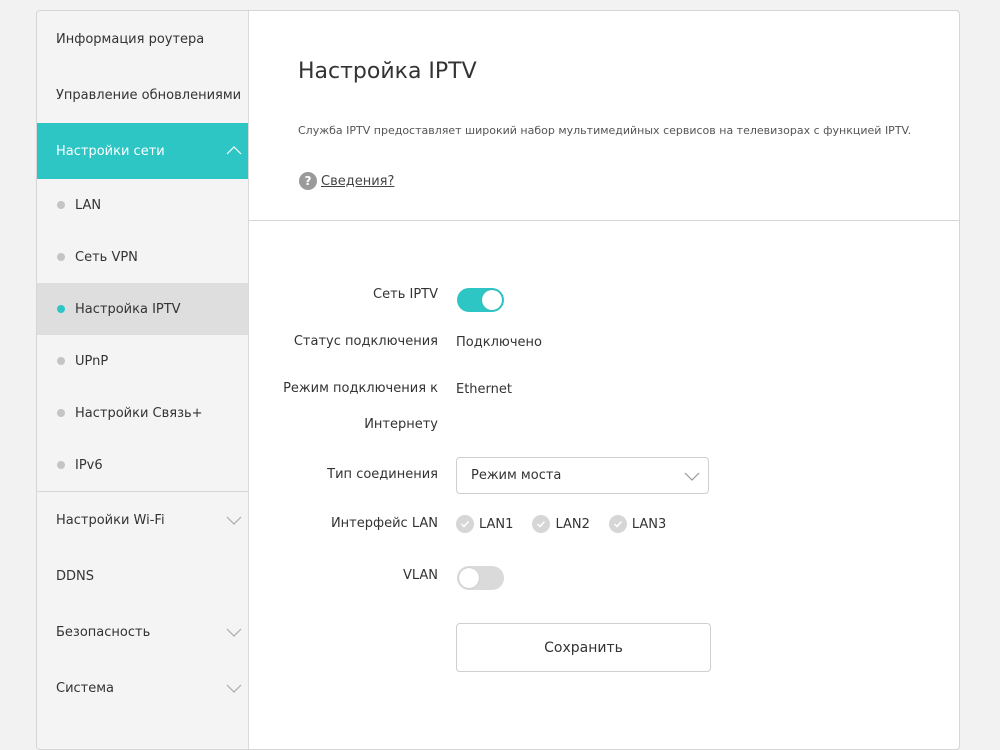  Describe the element at coordinates (130, 39) in the screenshot. I see `sidebar-item-label: Информация роутера` at that location.